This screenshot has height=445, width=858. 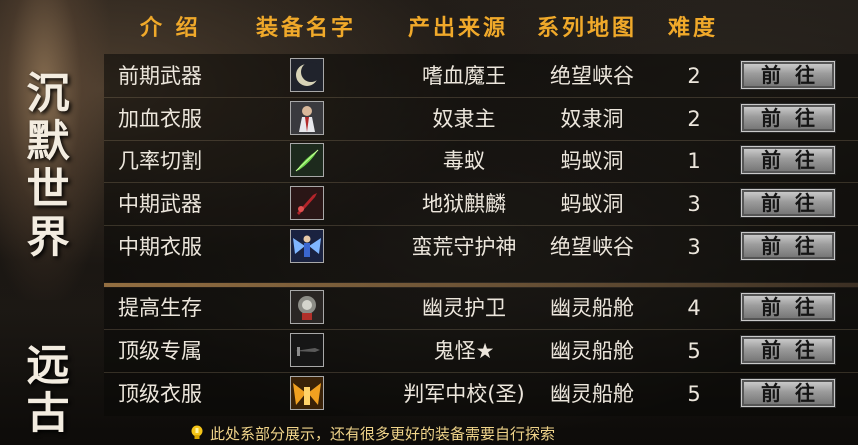 What do you see at coordinates (481, 247) in the screenshot?
I see `table-row: 中期衣服 蛮荒守护神 绝望峡谷 3 前往` at bounding box center [481, 247].